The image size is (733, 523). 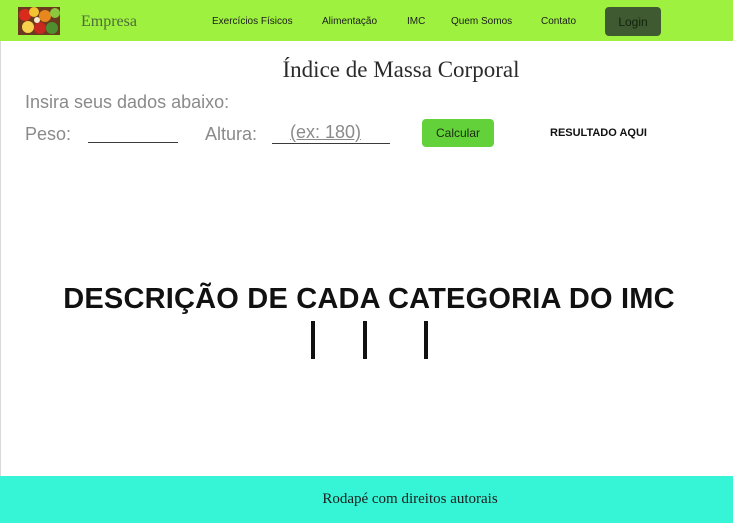 I want to click on nav-item-exercicios-fisicos: Exercícios Físicos, so click(x=252, y=21).